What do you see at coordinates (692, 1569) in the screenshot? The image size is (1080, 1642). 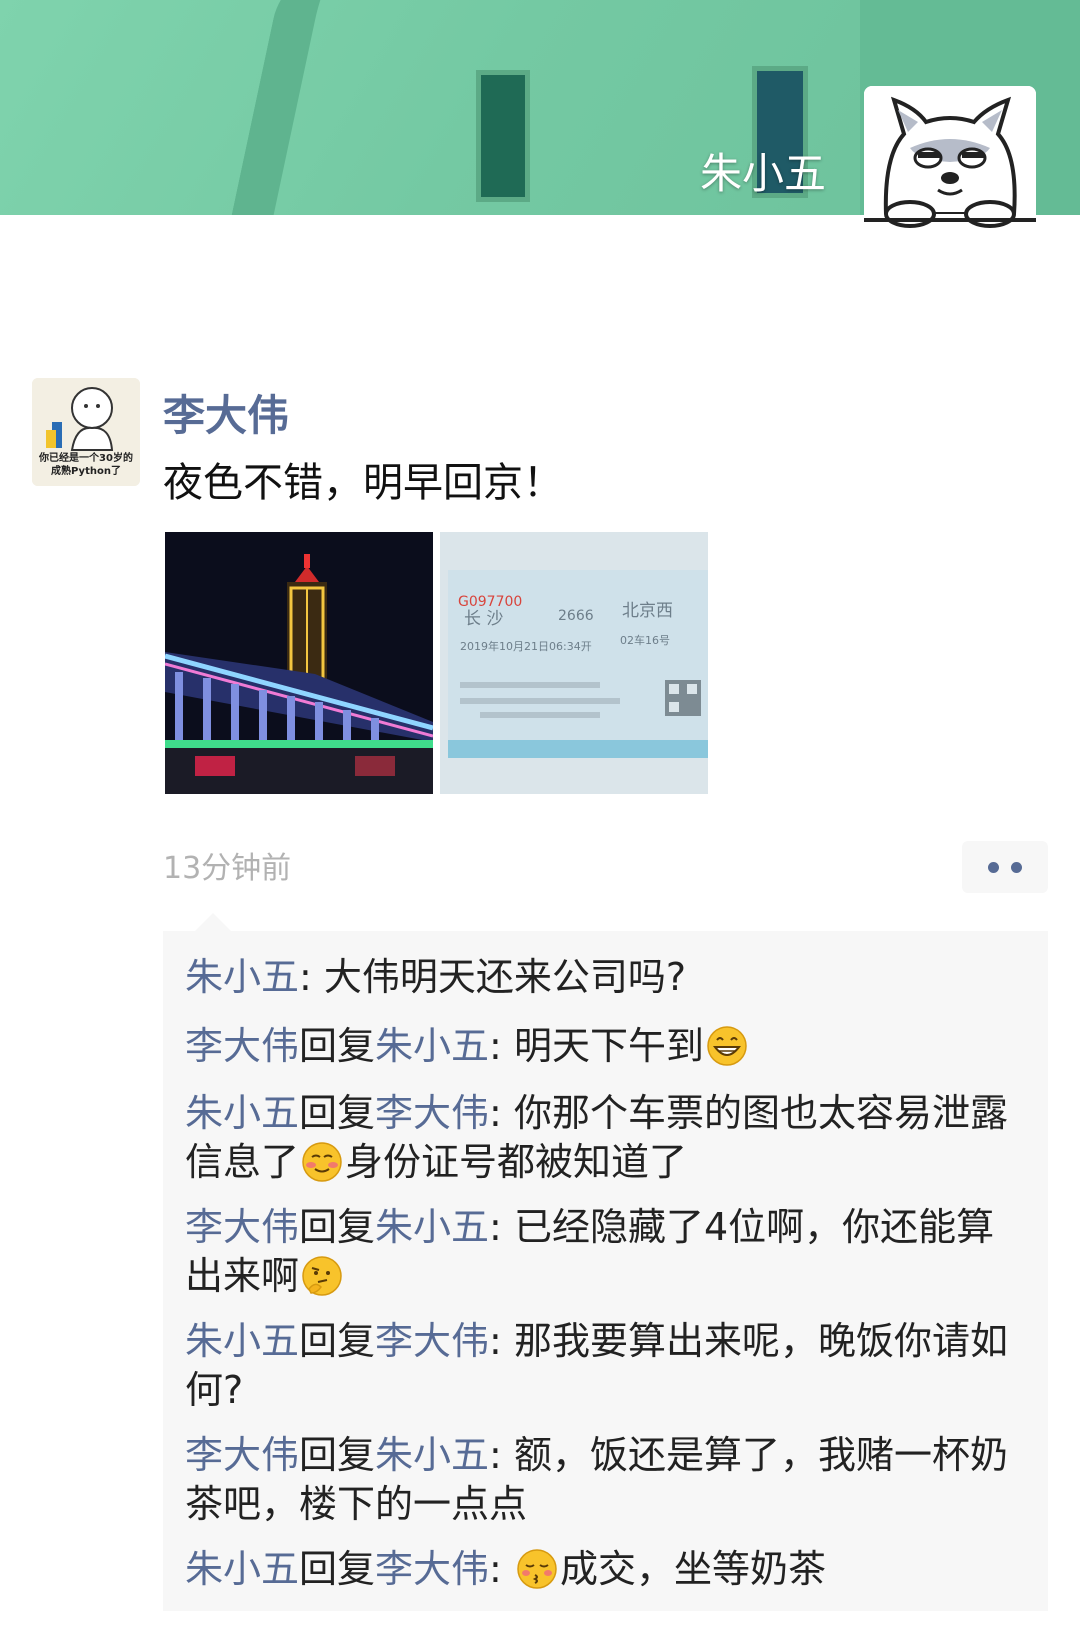 I see `comment-text: 成交，坐等奶茶` at bounding box center [692, 1569].